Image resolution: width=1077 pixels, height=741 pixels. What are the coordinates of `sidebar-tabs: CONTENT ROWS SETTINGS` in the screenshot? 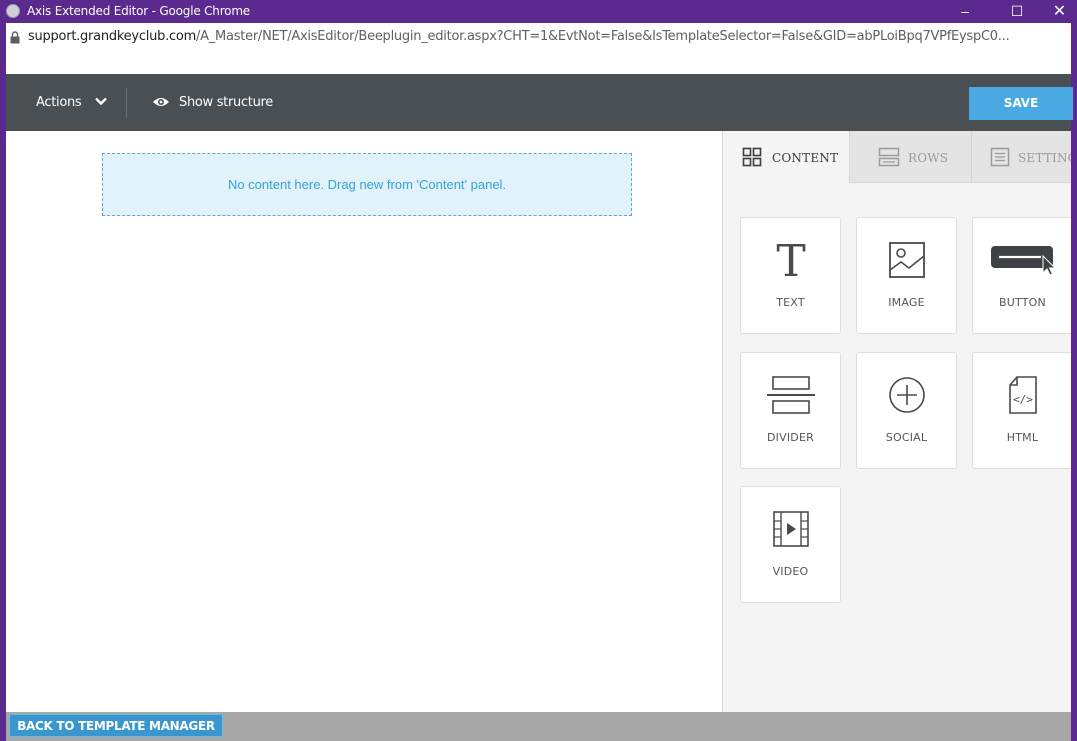 It's located at (897, 157).